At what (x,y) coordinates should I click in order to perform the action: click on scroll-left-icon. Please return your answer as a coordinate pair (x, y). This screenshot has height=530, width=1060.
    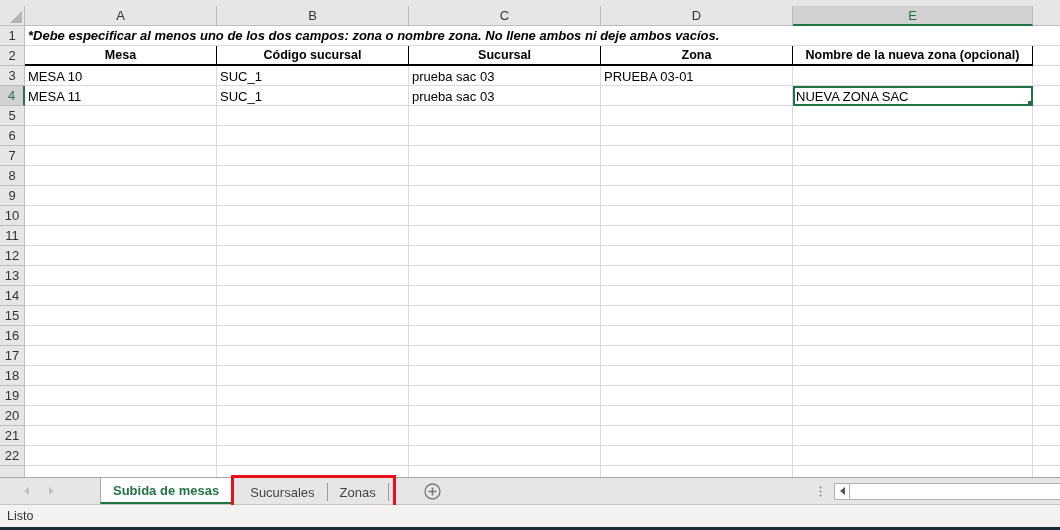
    Looking at the image, I should click on (842, 491).